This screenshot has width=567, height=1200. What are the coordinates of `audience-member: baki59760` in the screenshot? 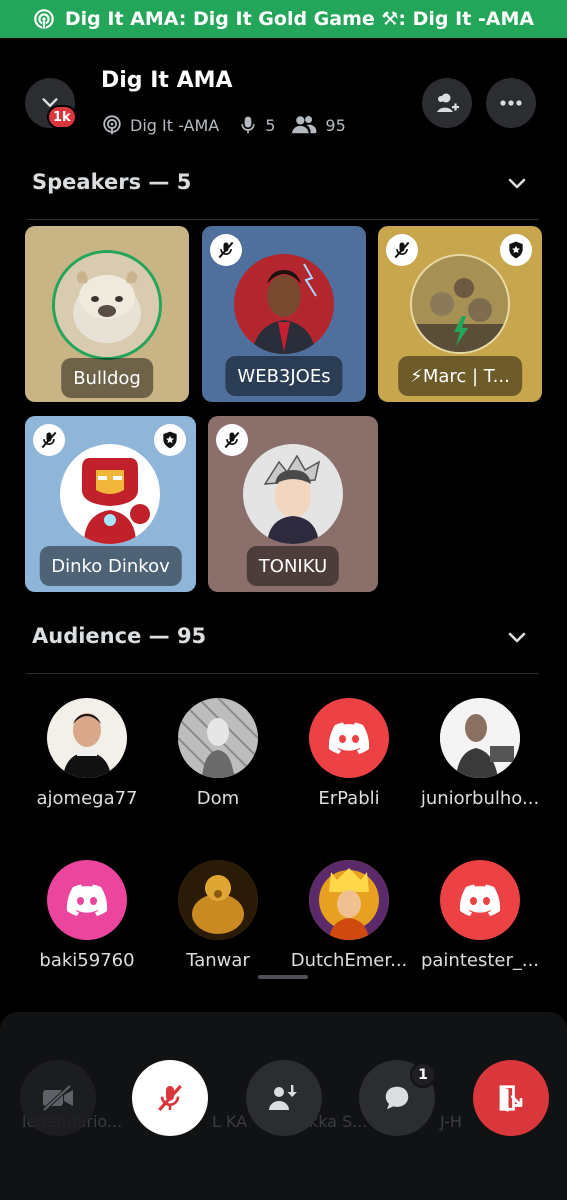 It's located at (87, 915).